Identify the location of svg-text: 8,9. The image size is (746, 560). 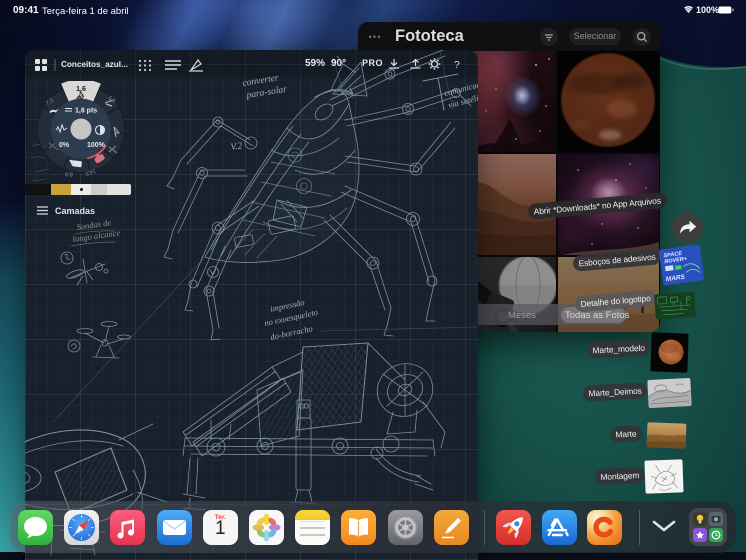
(69, 173).